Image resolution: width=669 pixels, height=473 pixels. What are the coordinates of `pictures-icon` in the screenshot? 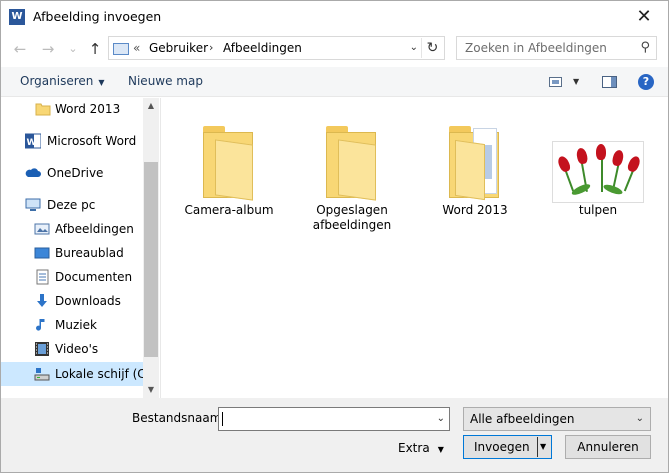 It's located at (42, 229).